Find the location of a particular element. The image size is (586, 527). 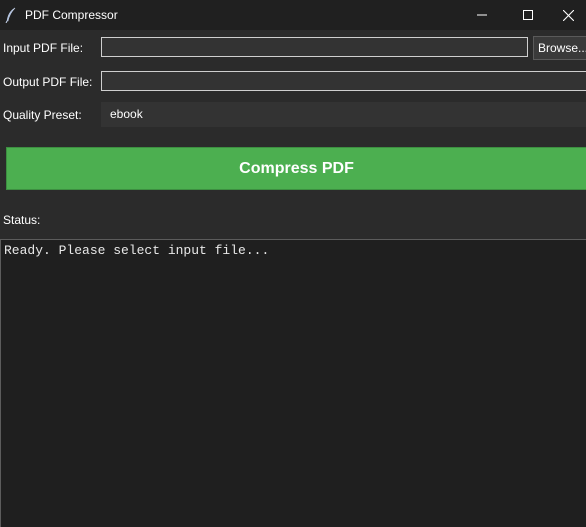

input-file-label: Input PDF File: is located at coordinates (43, 48).